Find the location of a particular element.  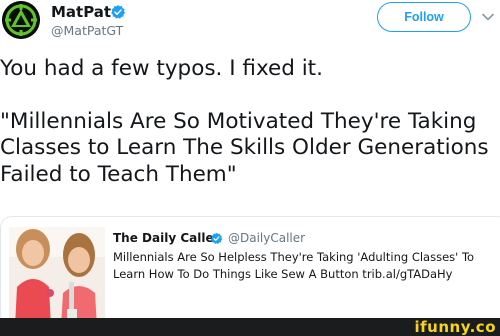

game-theory-logo-icon is located at coordinates (21, 20).